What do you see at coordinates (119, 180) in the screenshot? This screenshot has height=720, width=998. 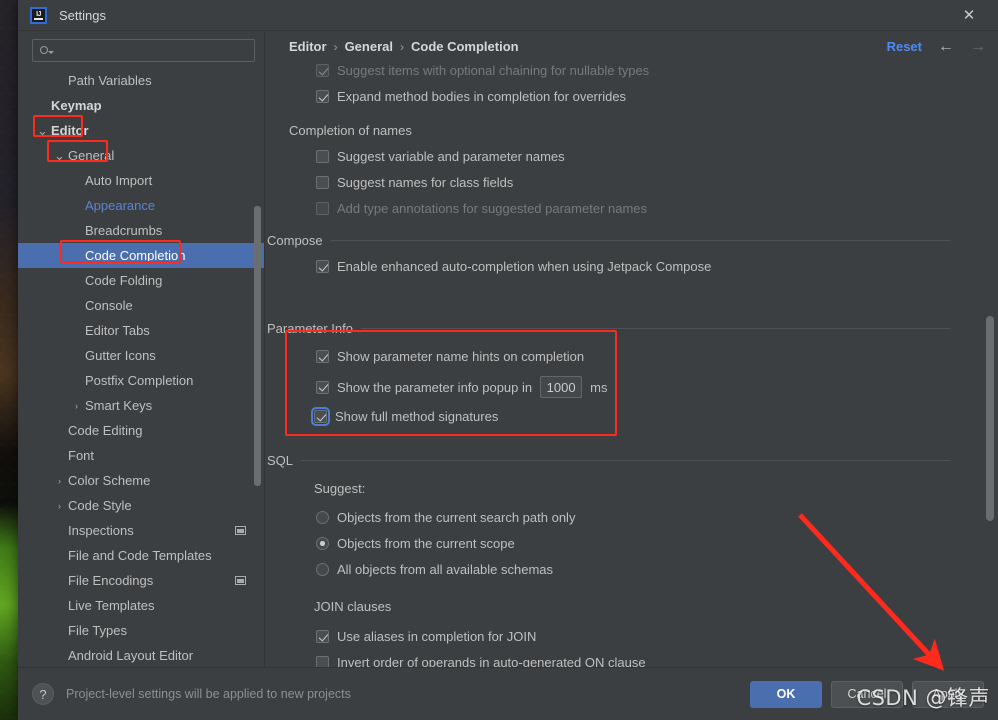 I see `sidebar-item-label: Auto Import` at bounding box center [119, 180].